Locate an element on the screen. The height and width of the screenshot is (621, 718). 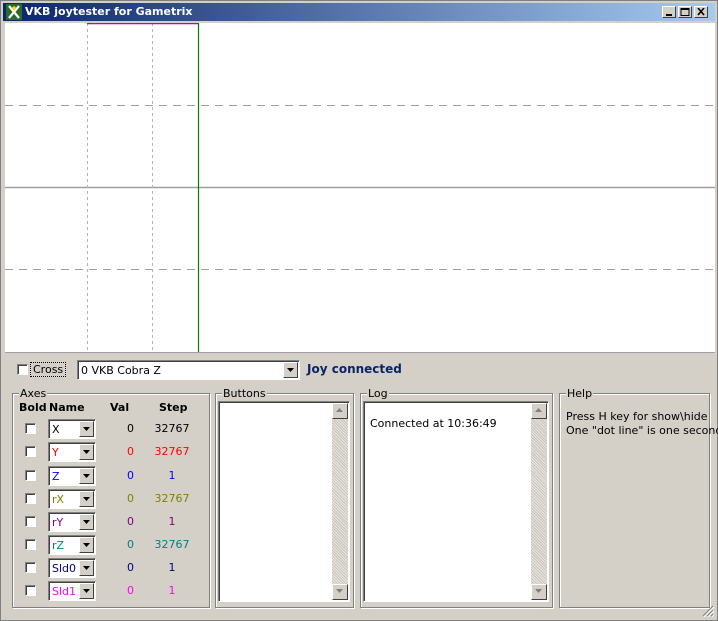
buttons-legend: Buttons is located at coordinates (244, 393).